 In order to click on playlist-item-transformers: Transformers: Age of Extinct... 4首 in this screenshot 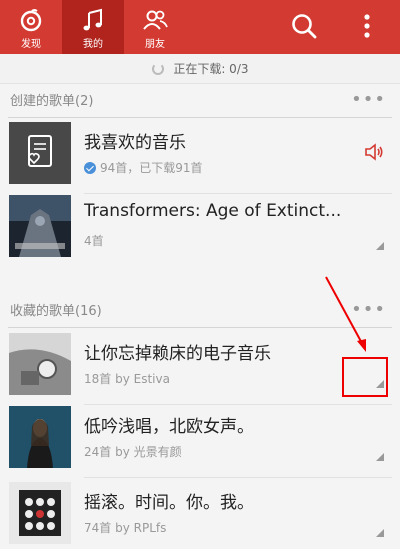, I will do `click(200, 228)`.